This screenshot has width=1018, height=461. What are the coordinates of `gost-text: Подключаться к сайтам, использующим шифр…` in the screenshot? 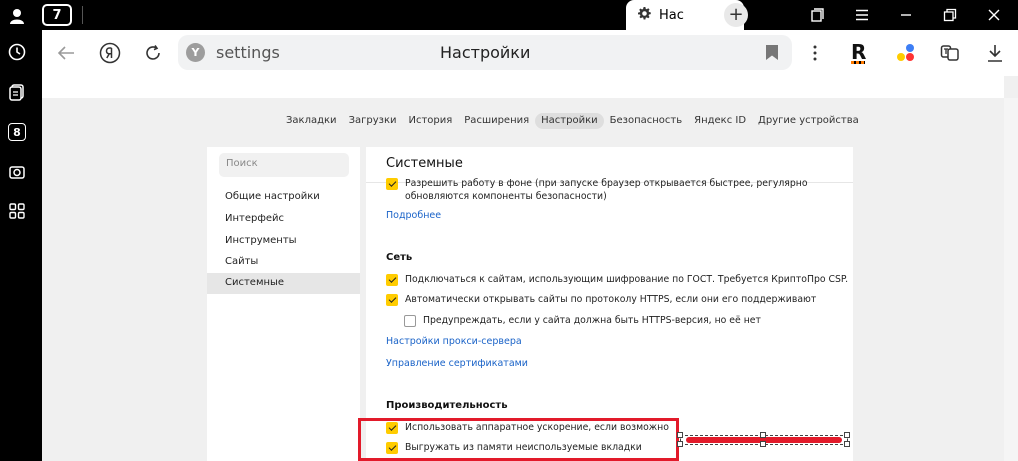 It's located at (627, 279).